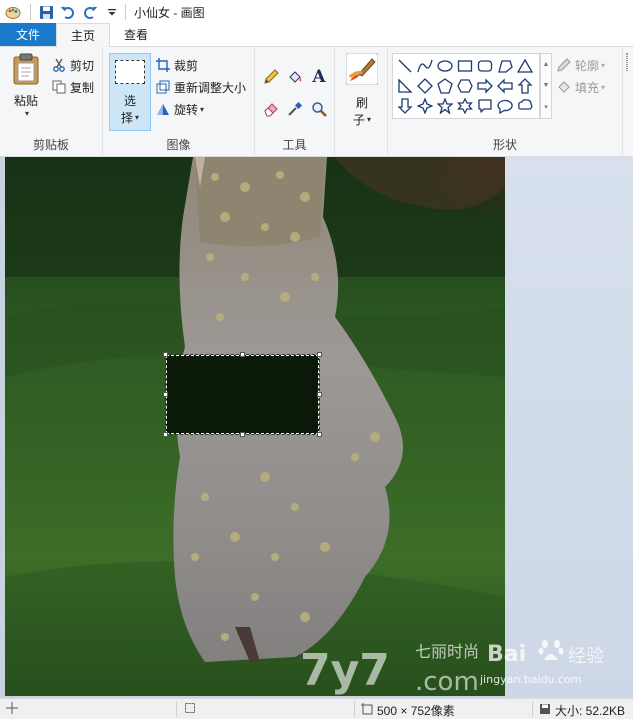  I want to click on four-point-star-shape-icon, so click(425, 106).